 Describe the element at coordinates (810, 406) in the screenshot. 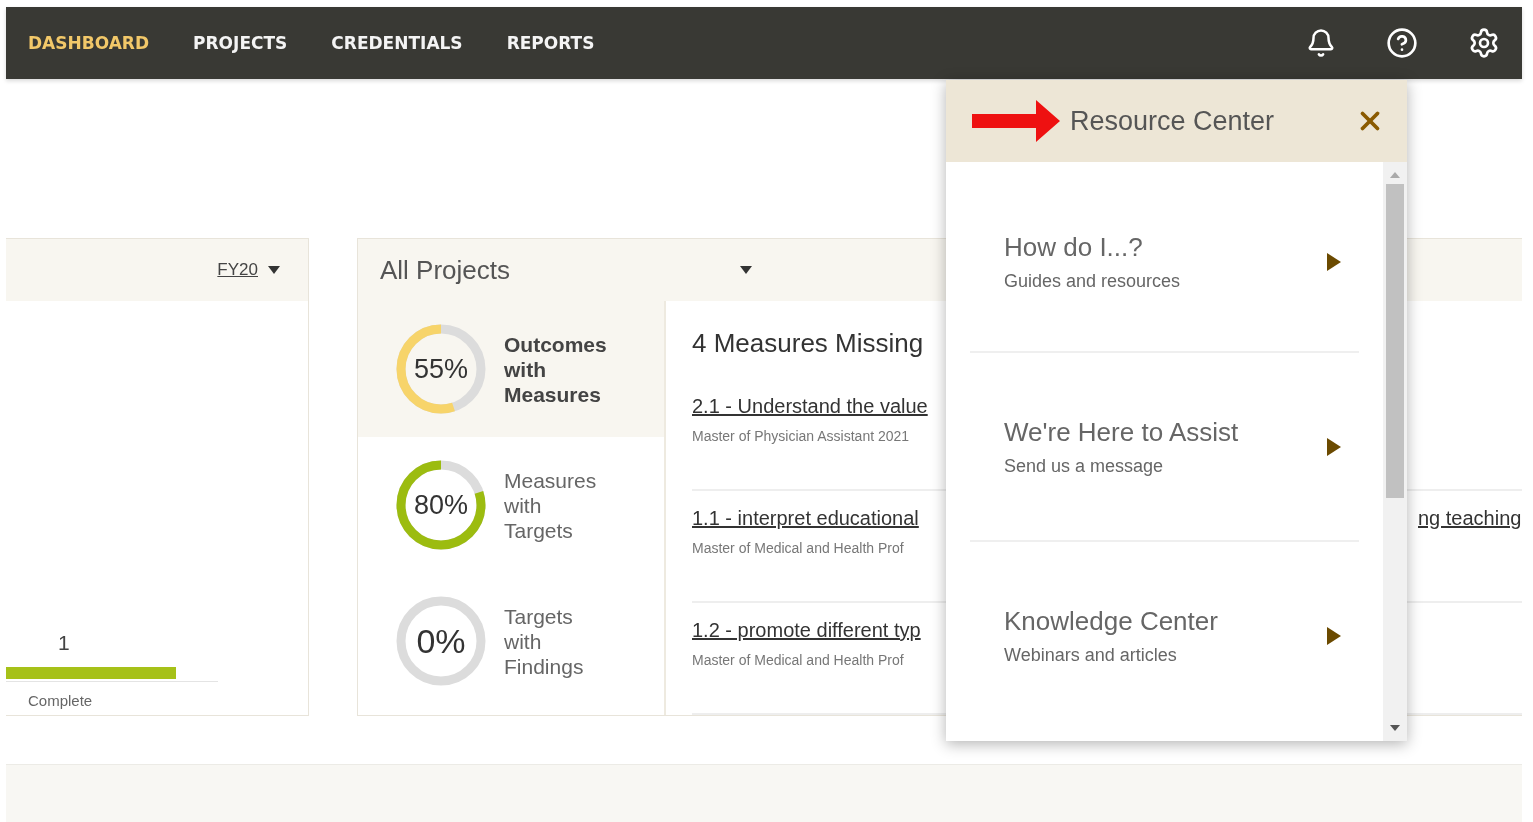

I see `measure-link: 2.1 - Understand the value` at that location.